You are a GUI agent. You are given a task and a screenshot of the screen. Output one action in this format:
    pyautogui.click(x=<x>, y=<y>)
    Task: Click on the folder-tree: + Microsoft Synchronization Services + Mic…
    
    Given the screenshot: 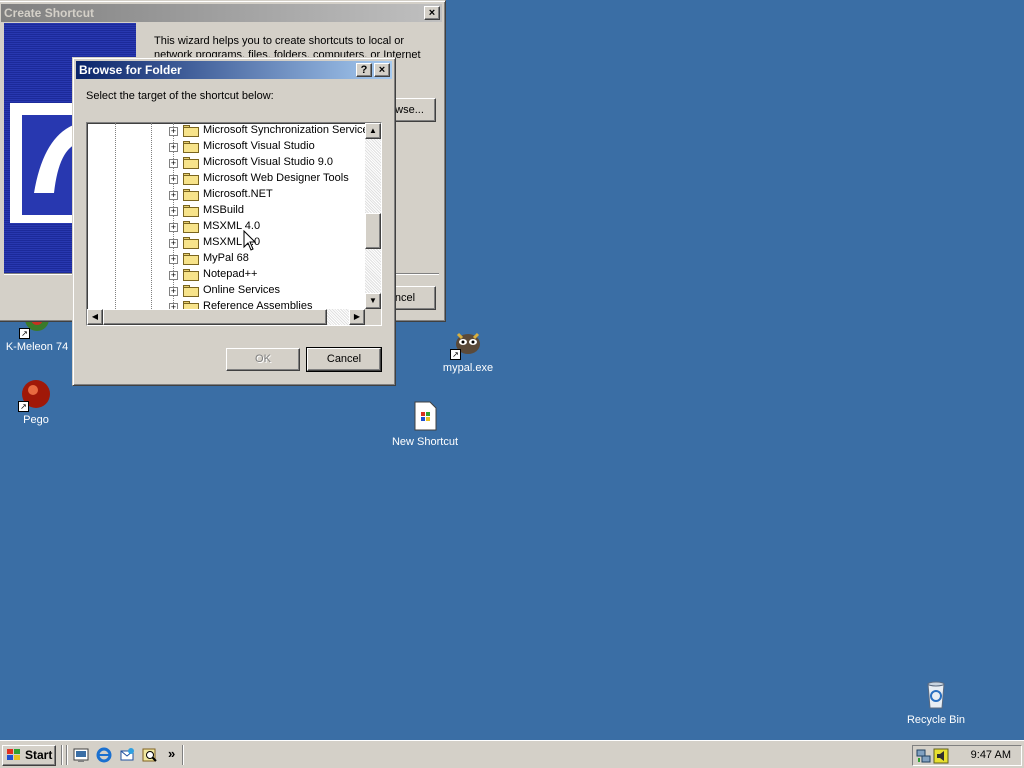 What is the action you would take?
    pyautogui.click(x=234, y=224)
    